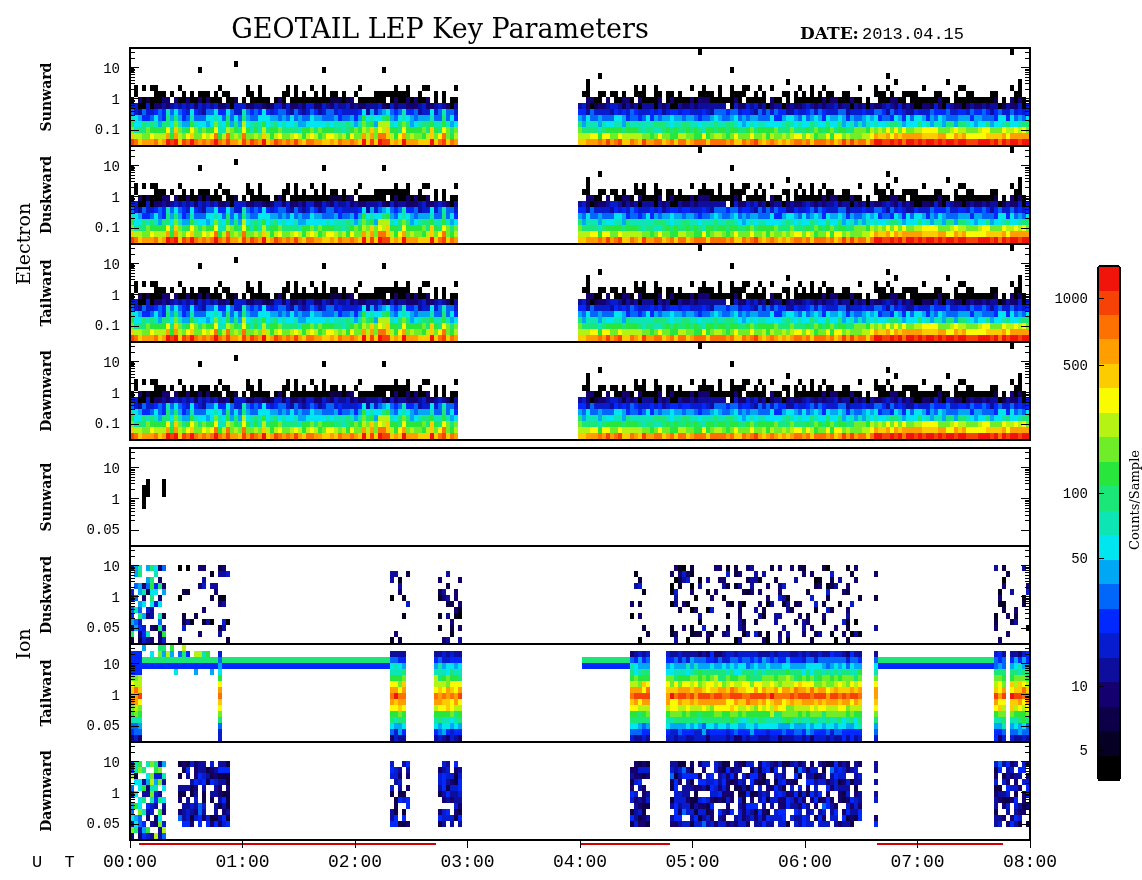 Image resolution: width=1142 pixels, height=880 pixels. Describe the element at coordinates (1075, 494) in the screenshot. I see `colorbar-tick-label: 100` at that location.